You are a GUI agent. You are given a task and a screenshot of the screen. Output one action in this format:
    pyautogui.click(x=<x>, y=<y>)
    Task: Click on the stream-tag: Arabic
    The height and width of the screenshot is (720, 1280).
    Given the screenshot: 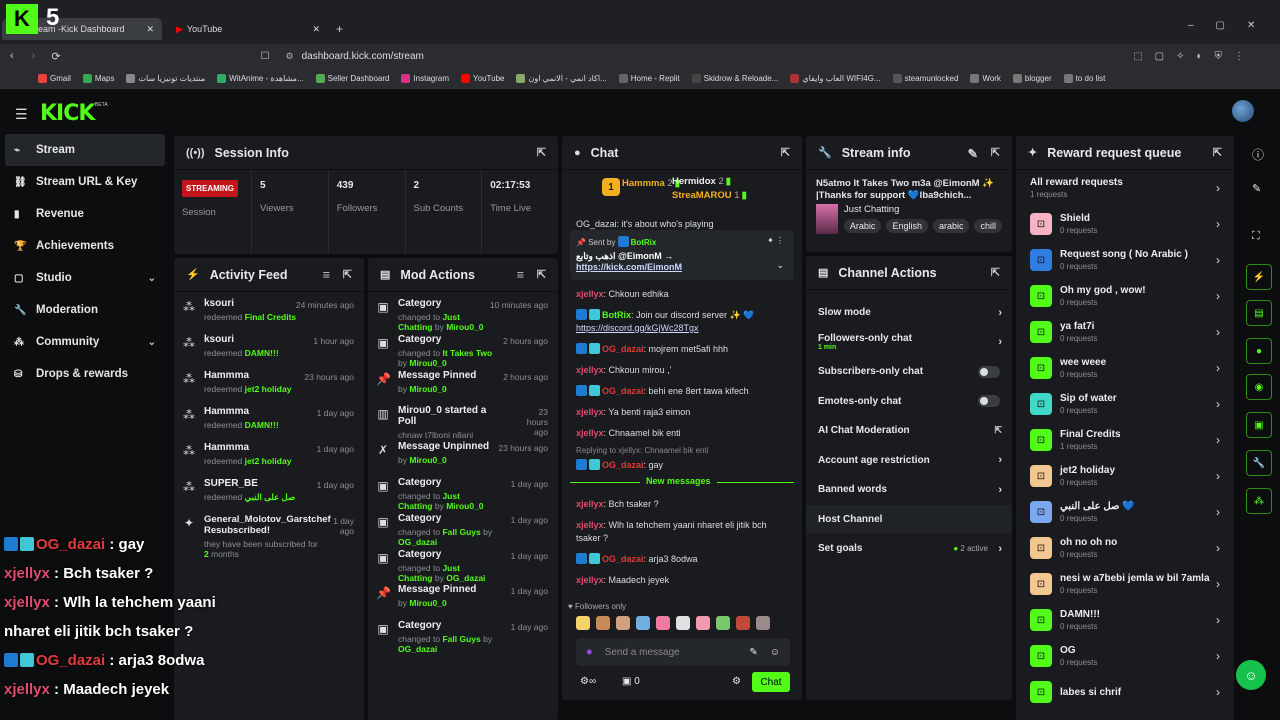 What is the action you would take?
    pyautogui.click(x=862, y=226)
    